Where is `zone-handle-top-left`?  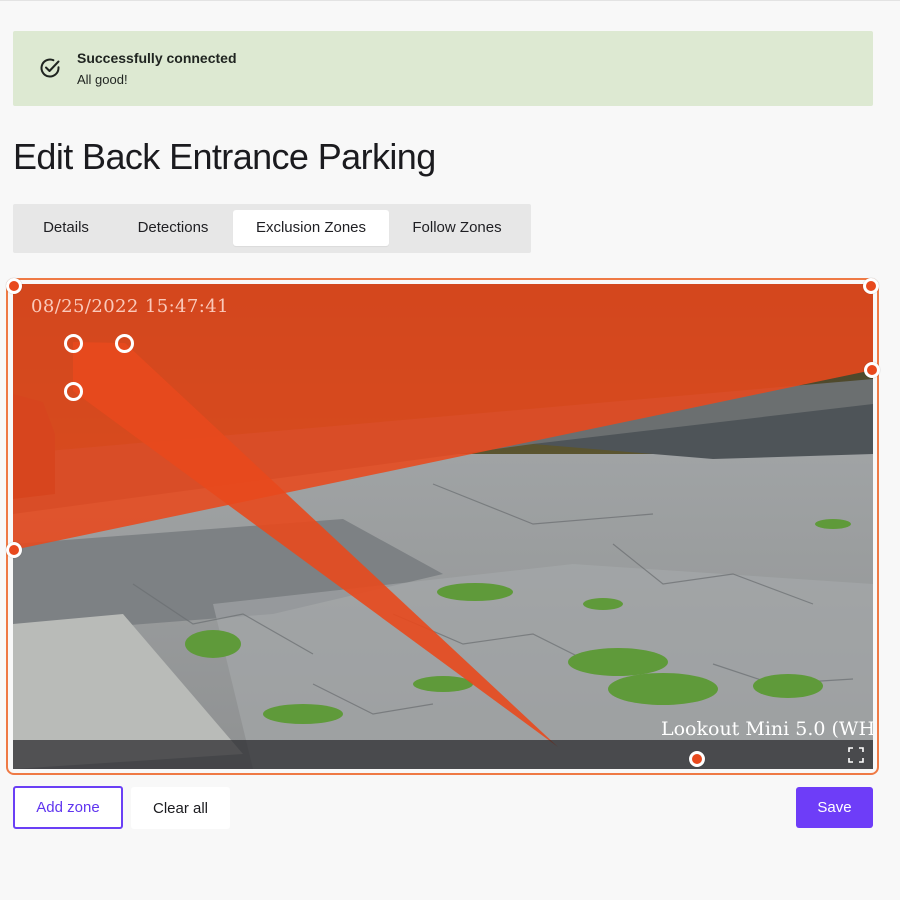
zone-handle-top-left is located at coordinates (14, 286).